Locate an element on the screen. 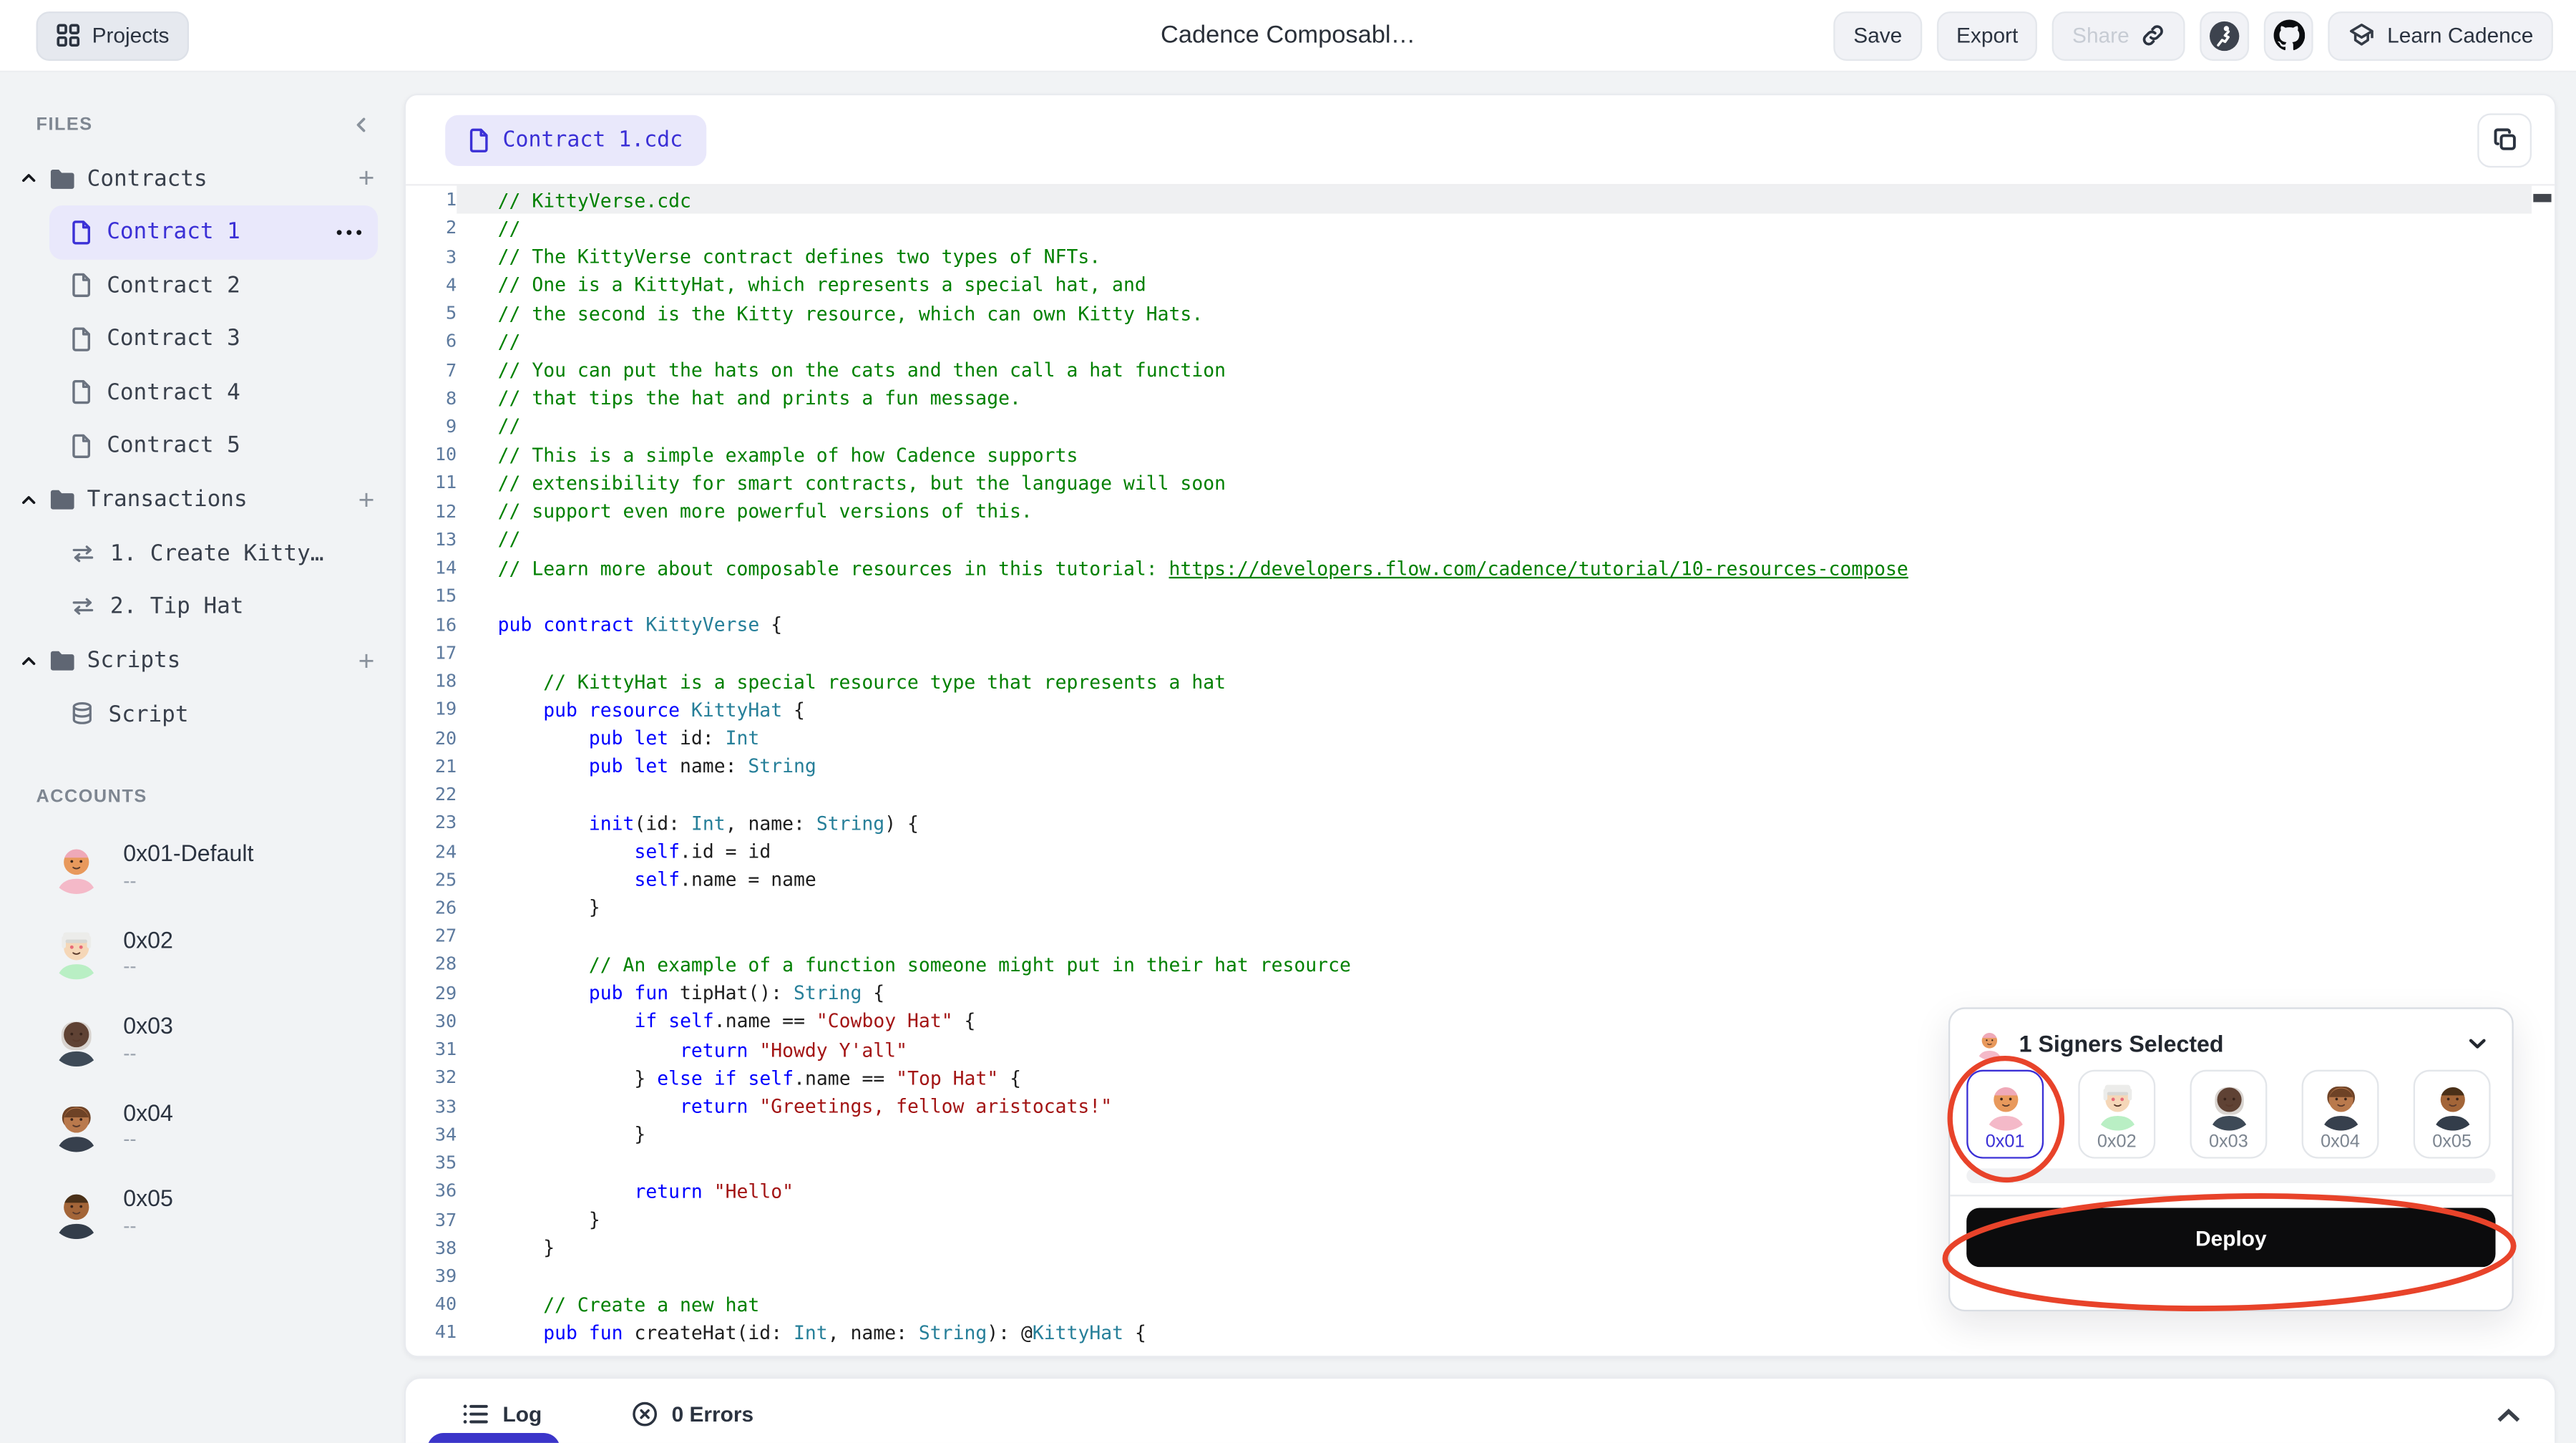  code-line: 6 // is located at coordinates (1469, 342).